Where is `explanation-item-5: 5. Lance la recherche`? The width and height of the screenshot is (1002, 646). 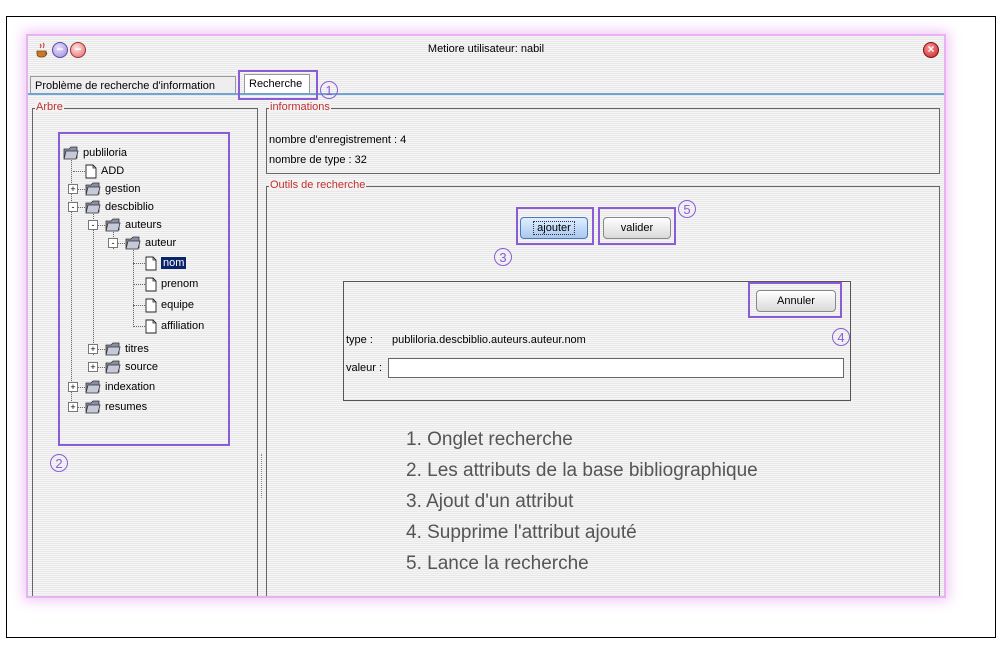
explanation-item-5: 5. Lance la recherche is located at coordinates (497, 563).